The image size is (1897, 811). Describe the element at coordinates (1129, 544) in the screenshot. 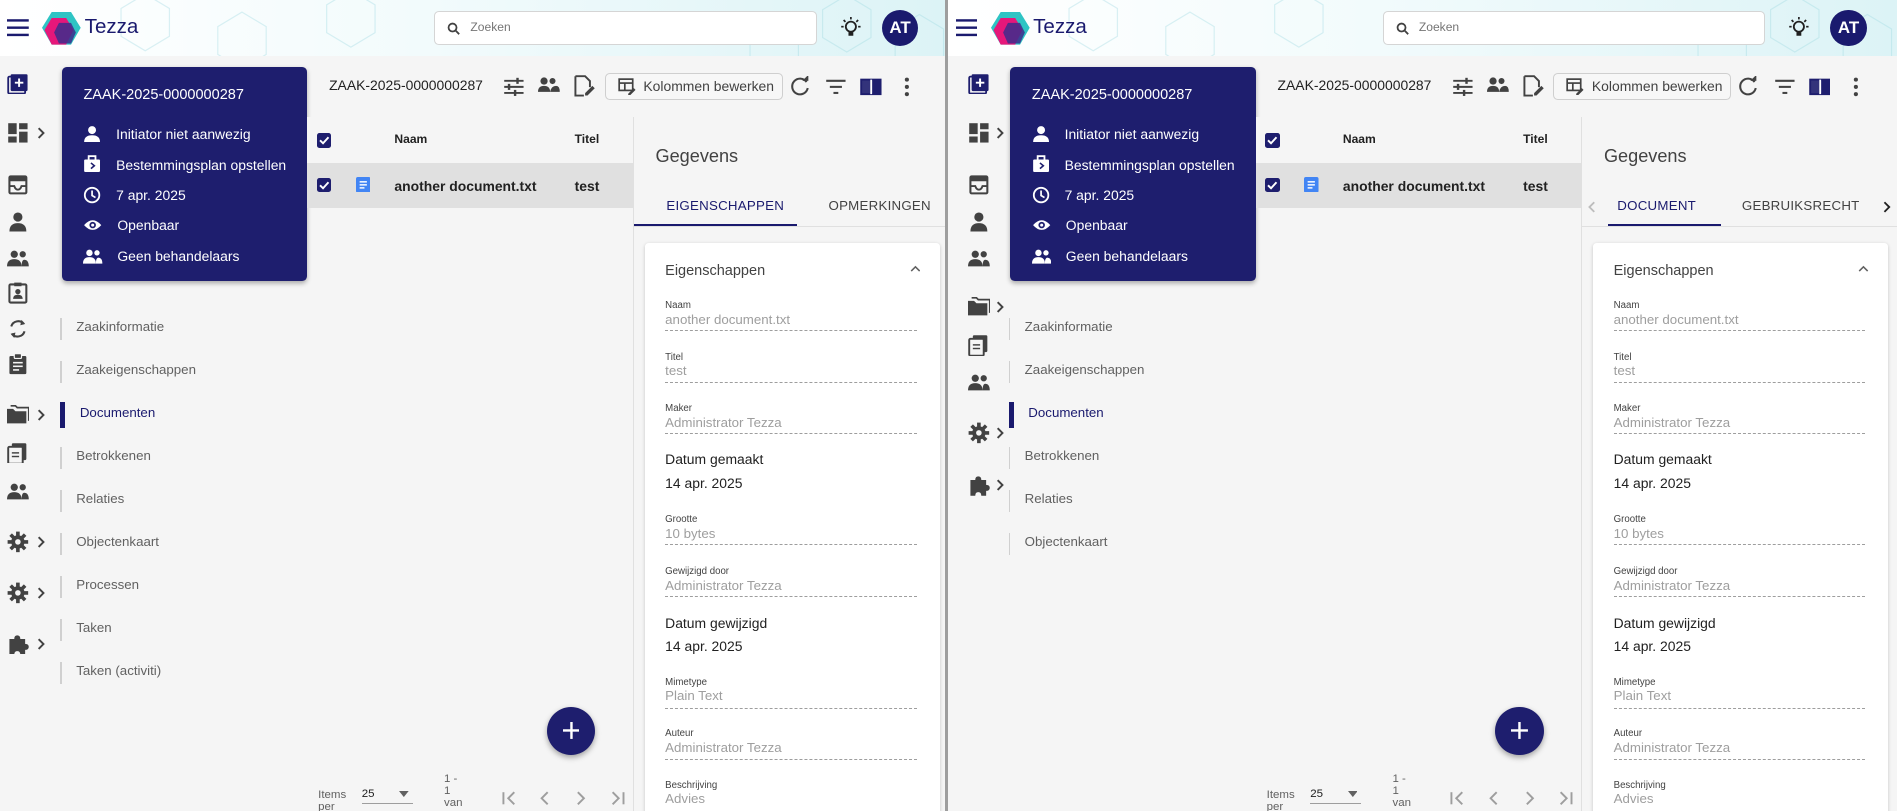

I see `side-nav-item-objectenkaart: Objectenkaart` at that location.